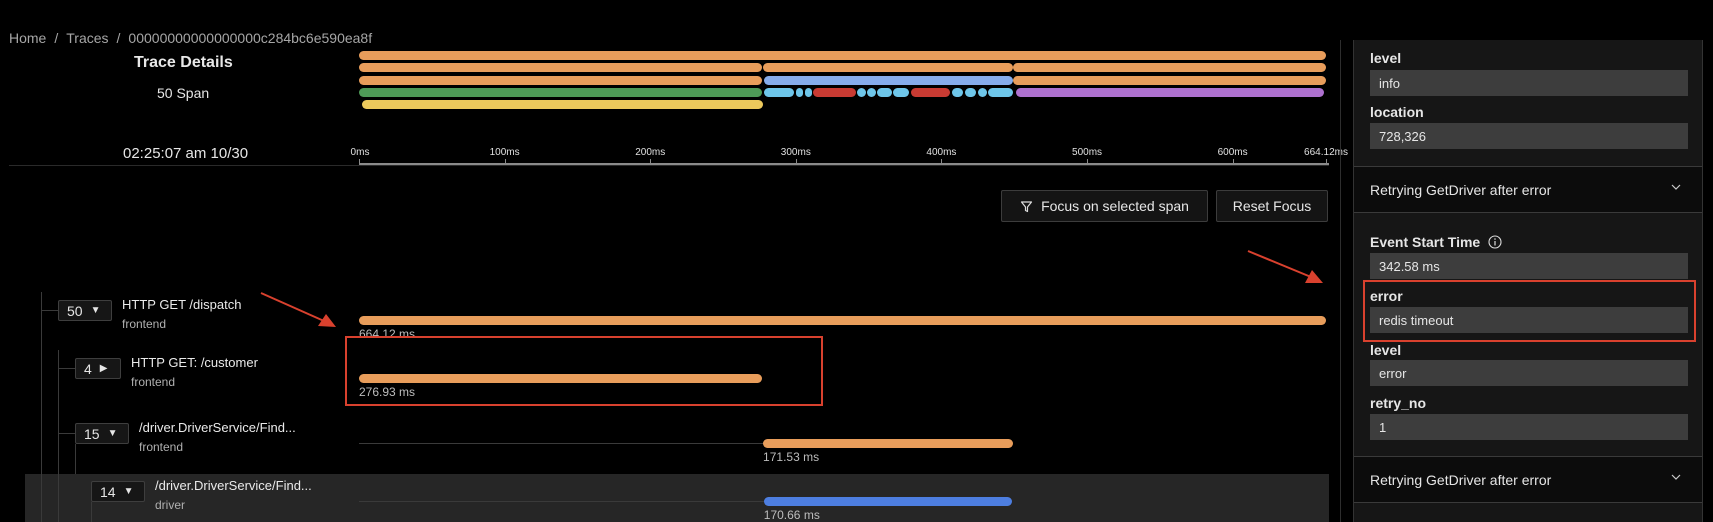 The height and width of the screenshot is (522, 1713). Describe the element at coordinates (194, 362) in the screenshot. I see `span-name: HTTP GET: /customer` at that location.